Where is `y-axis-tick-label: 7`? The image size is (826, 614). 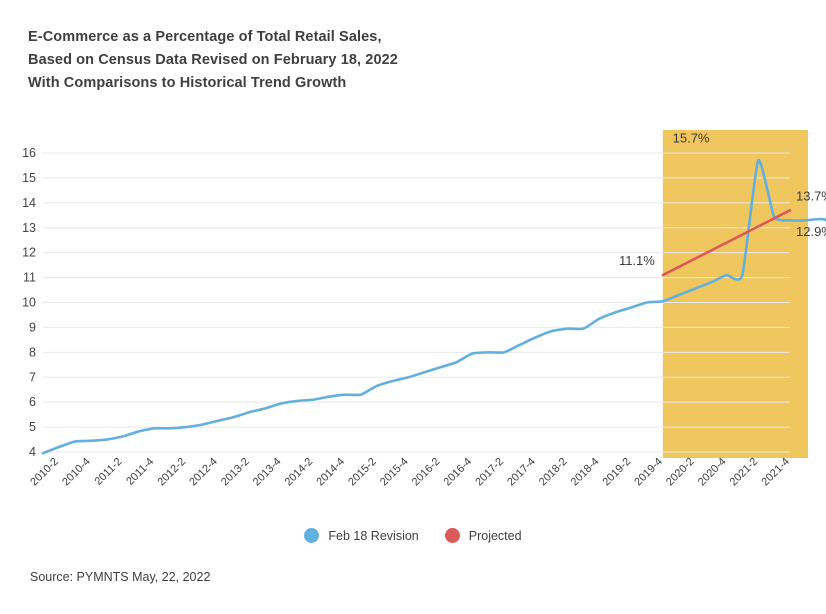 y-axis-tick-label: 7 is located at coordinates (32, 377).